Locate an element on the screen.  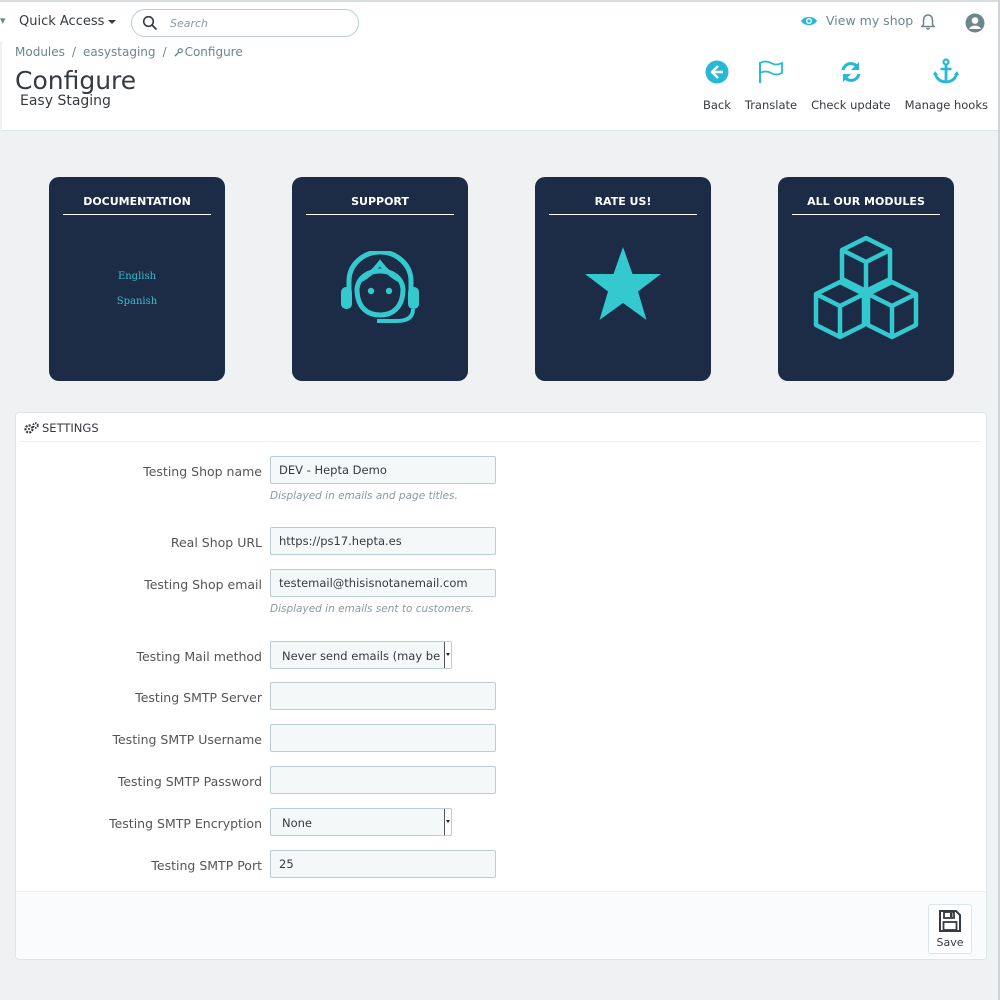
floppy-disk-icon is located at coordinates (950, 921).